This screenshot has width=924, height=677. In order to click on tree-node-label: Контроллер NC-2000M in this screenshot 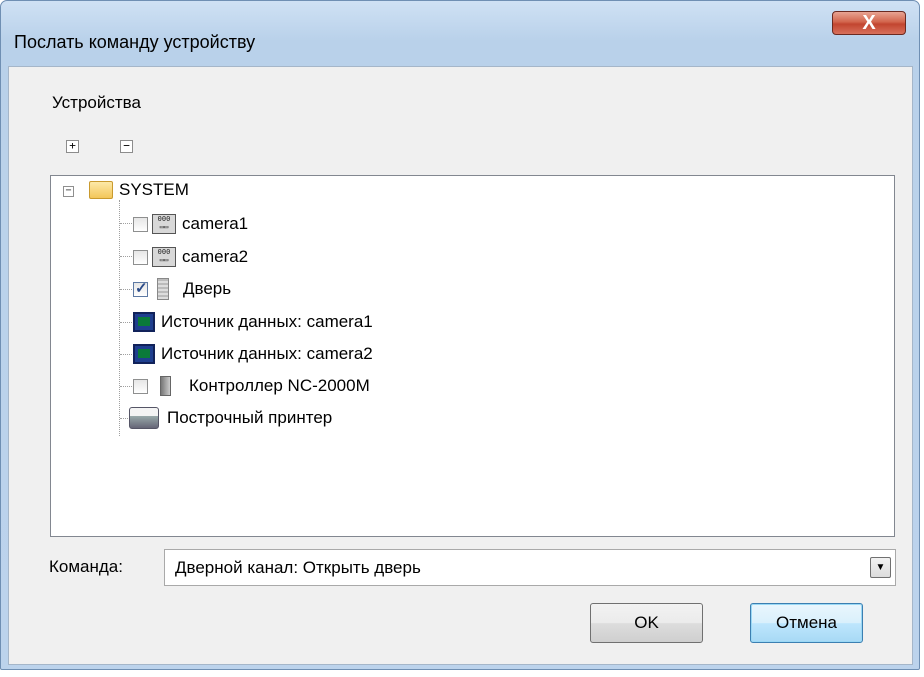, I will do `click(279, 385)`.